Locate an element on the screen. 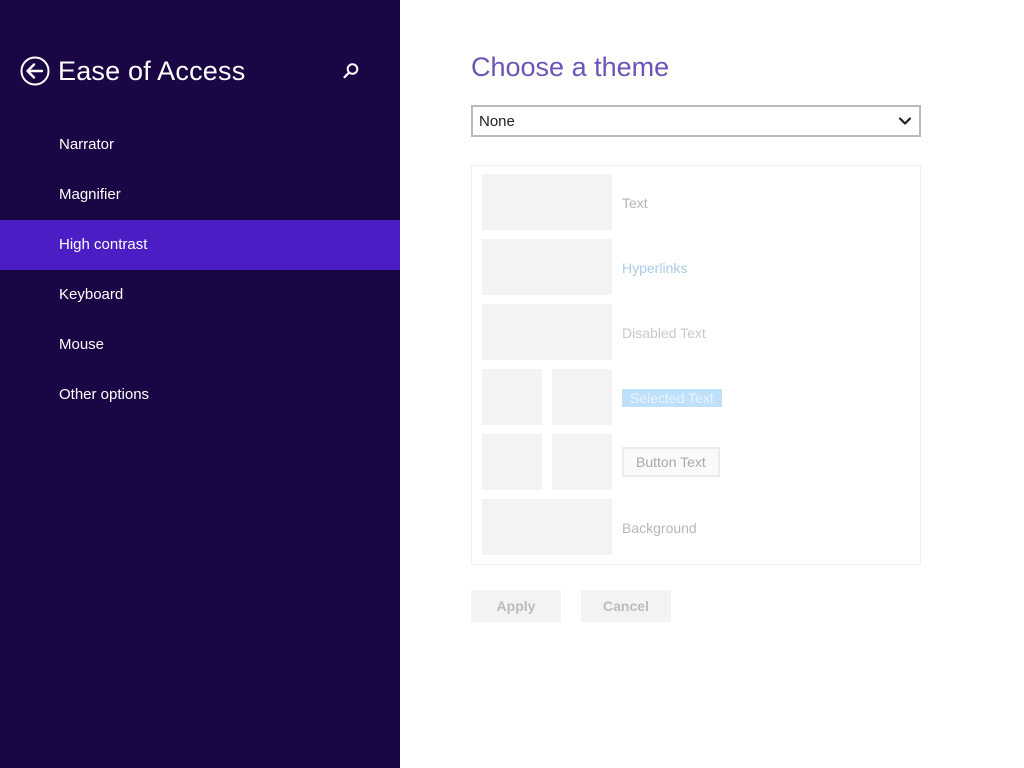 This screenshot has height=768, width=1024. preview-row-selected is located at coordinates (547, 397).